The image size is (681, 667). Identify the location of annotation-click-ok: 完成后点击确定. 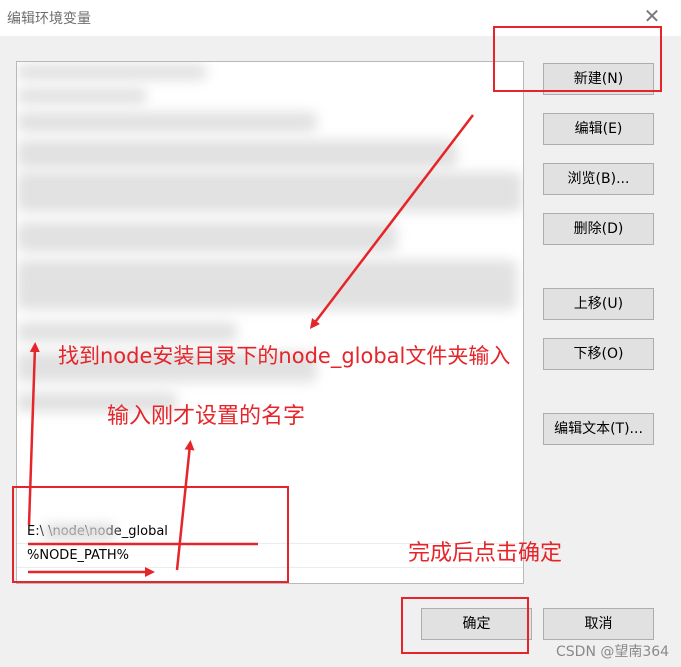
(485, 553).